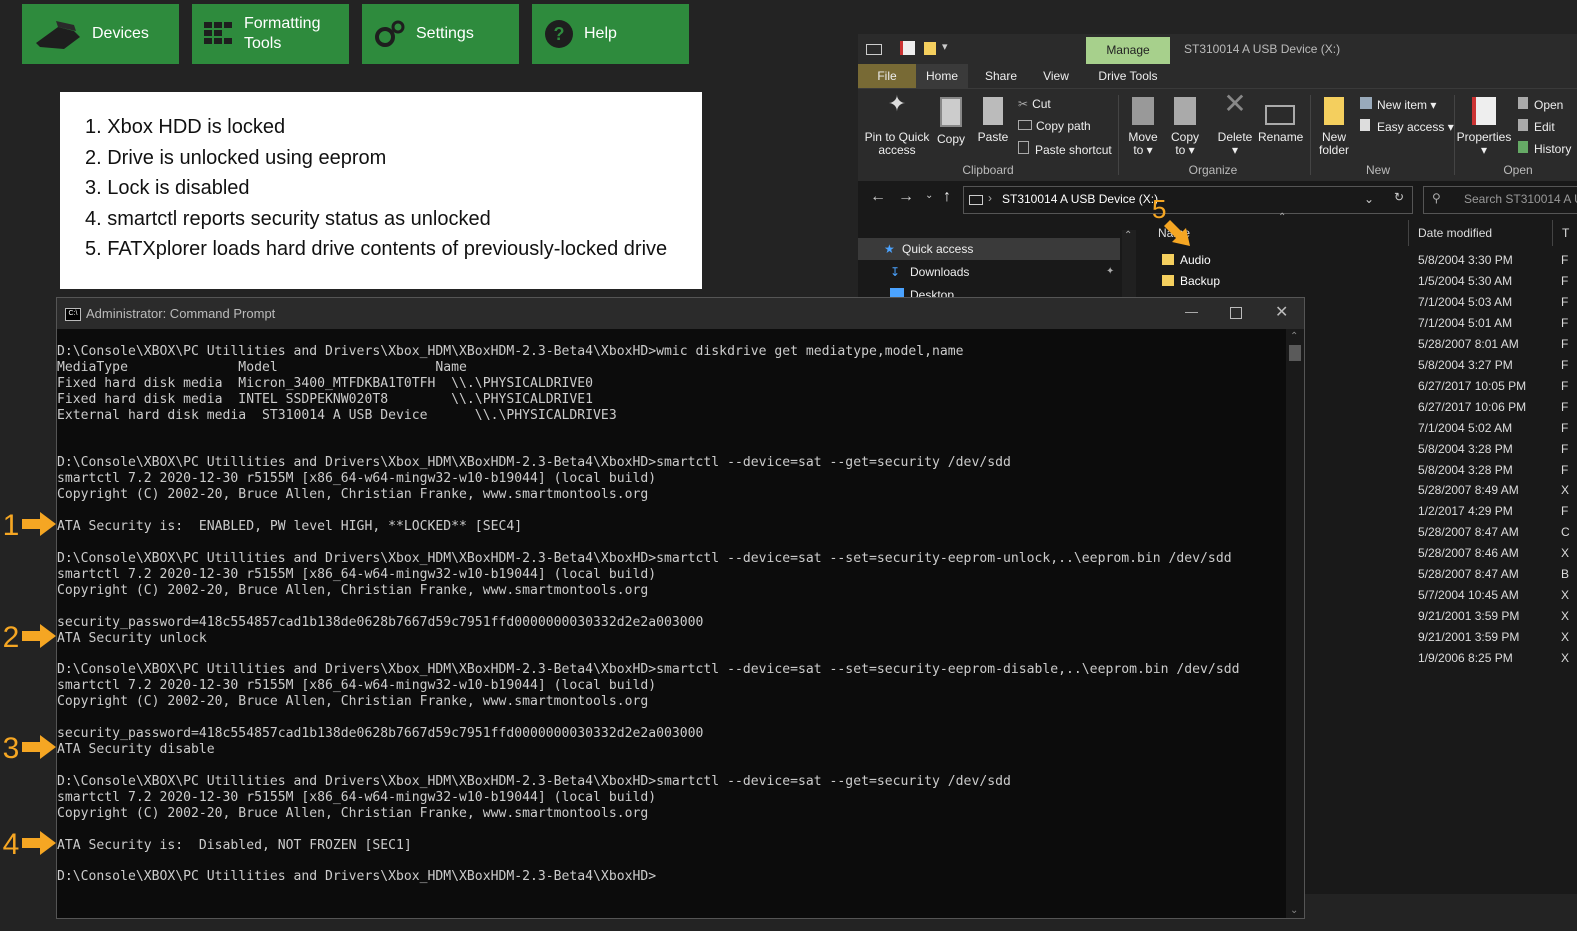 The height and width of the screenshot is (931, 1577). Describe the element at coordinates (270, 34) in the screenshot. I see `formatting-tools-button: Formatting Tools` at that location.